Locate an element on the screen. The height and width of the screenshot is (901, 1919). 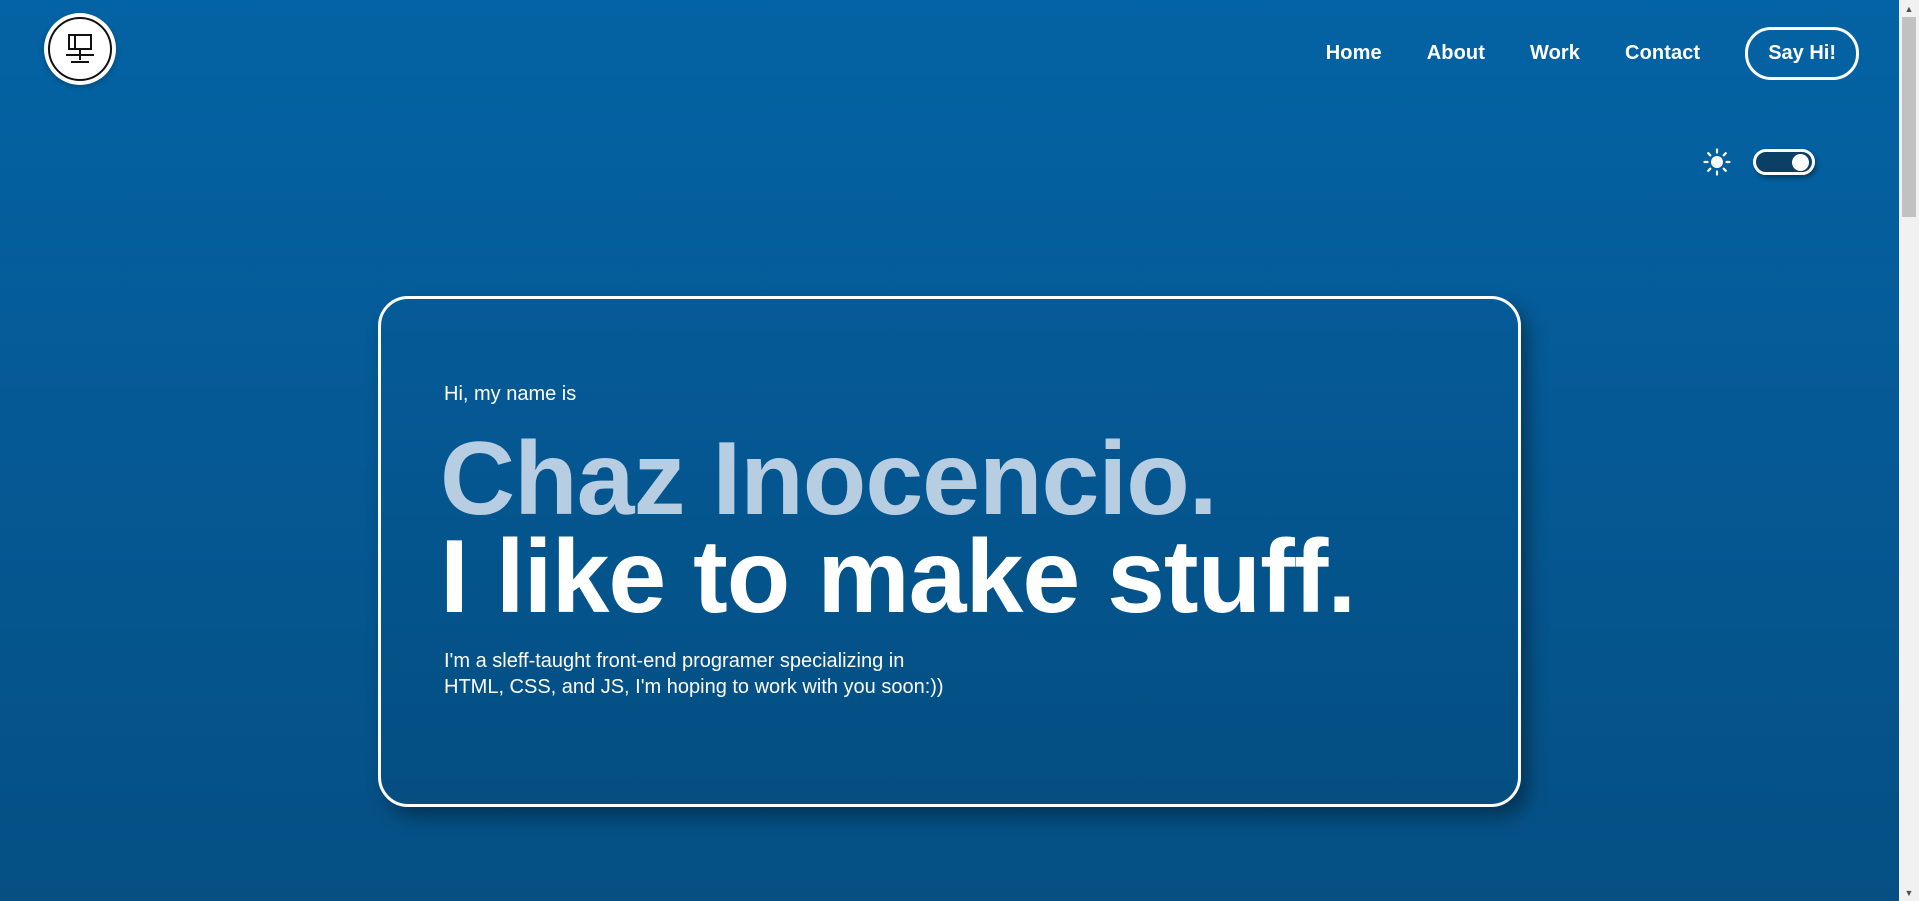
vertical-scrollbar: ▲ ▼ is located at coordinates (1909, 450).